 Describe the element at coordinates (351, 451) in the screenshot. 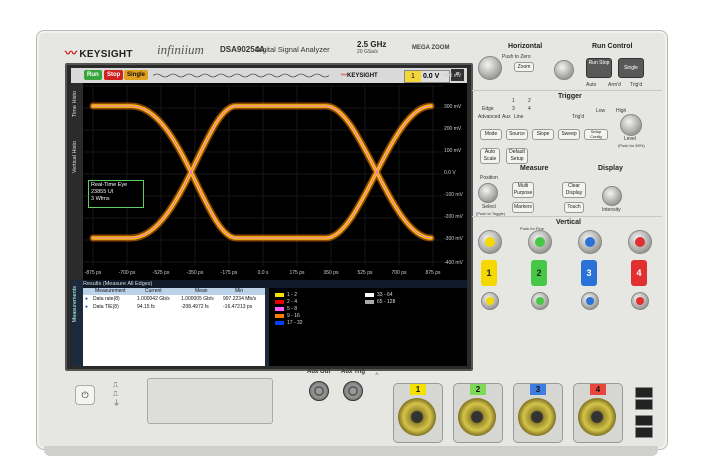

I see `chassis-foot` at that location.